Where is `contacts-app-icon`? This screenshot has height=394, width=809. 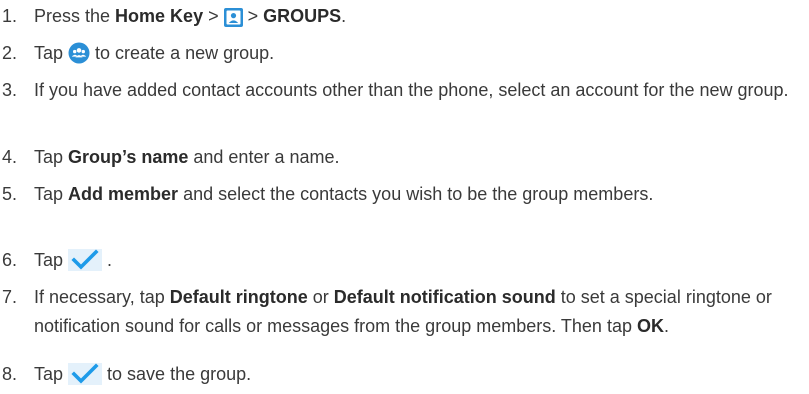 contacts-app-icon is located at coordinates (233, 17).